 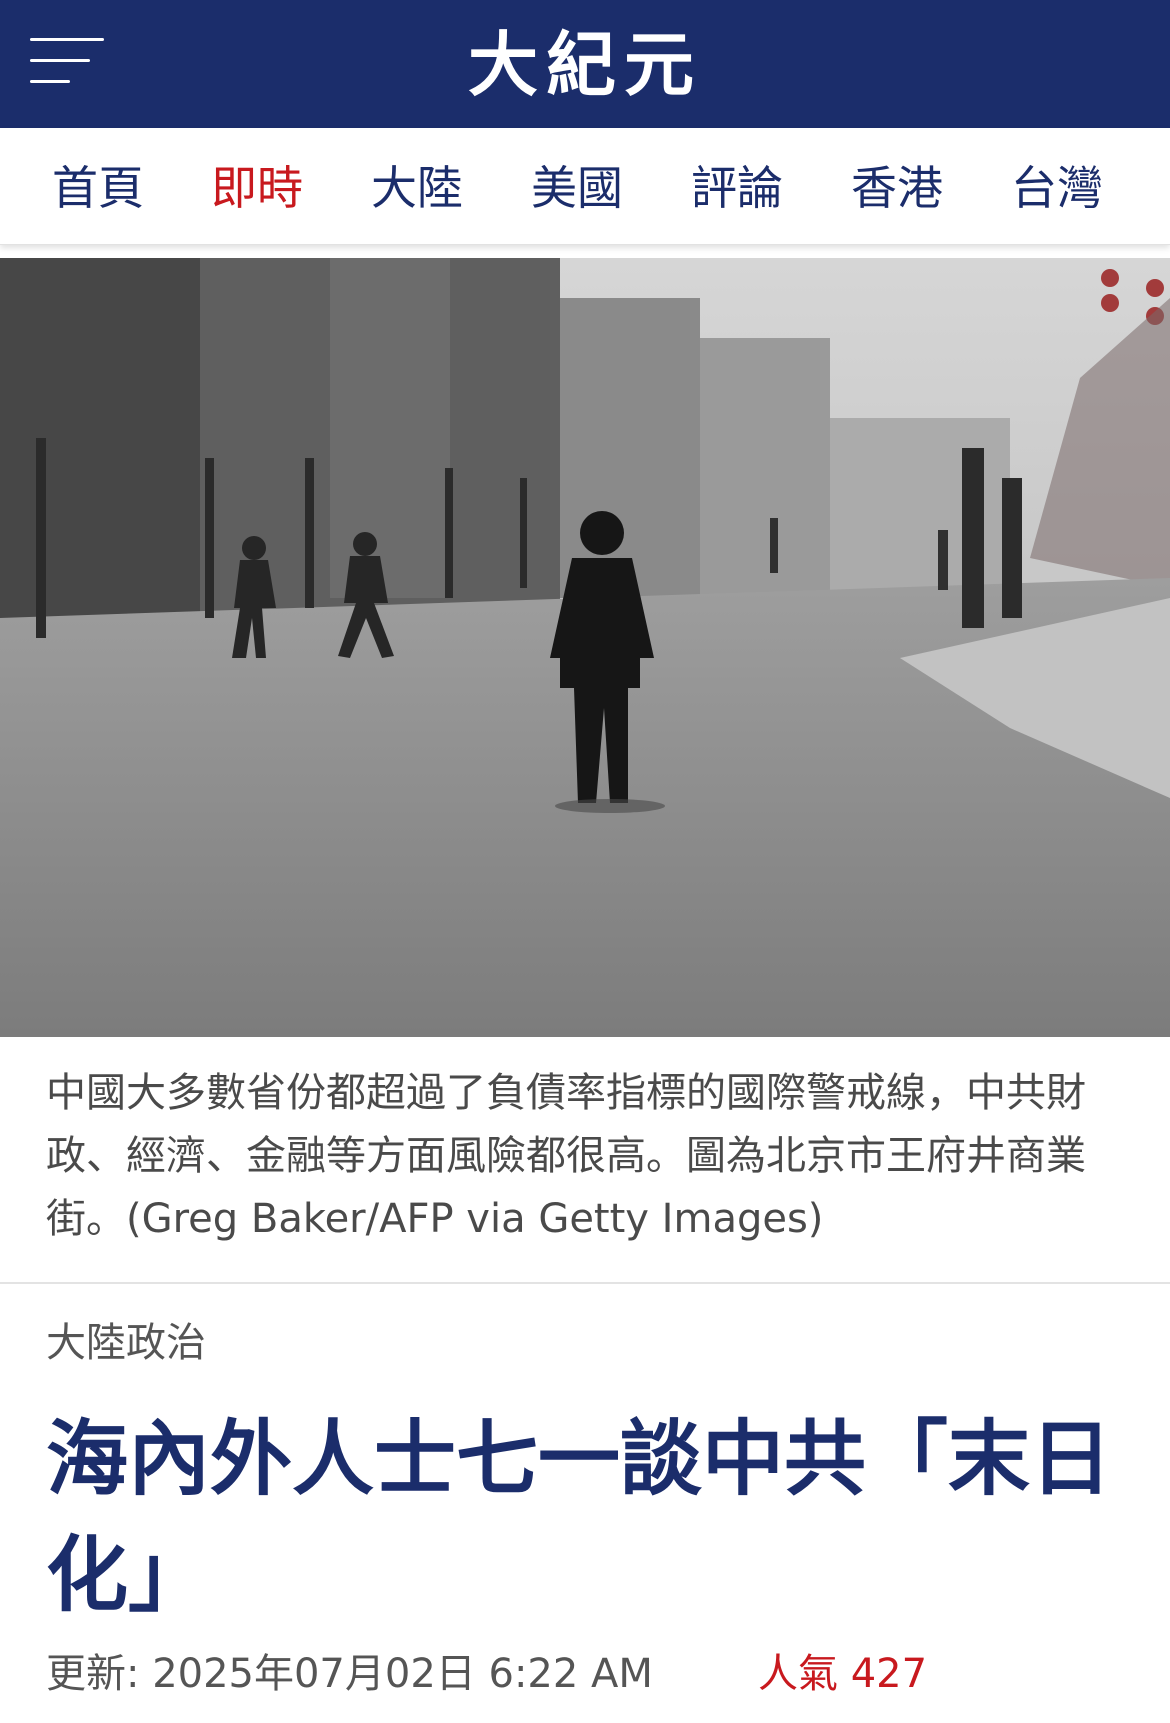 What do you see at coordinates (577, 188) in the screenshot?
I see `nav-item-usa: 美國` at bounding box center [577, 188].